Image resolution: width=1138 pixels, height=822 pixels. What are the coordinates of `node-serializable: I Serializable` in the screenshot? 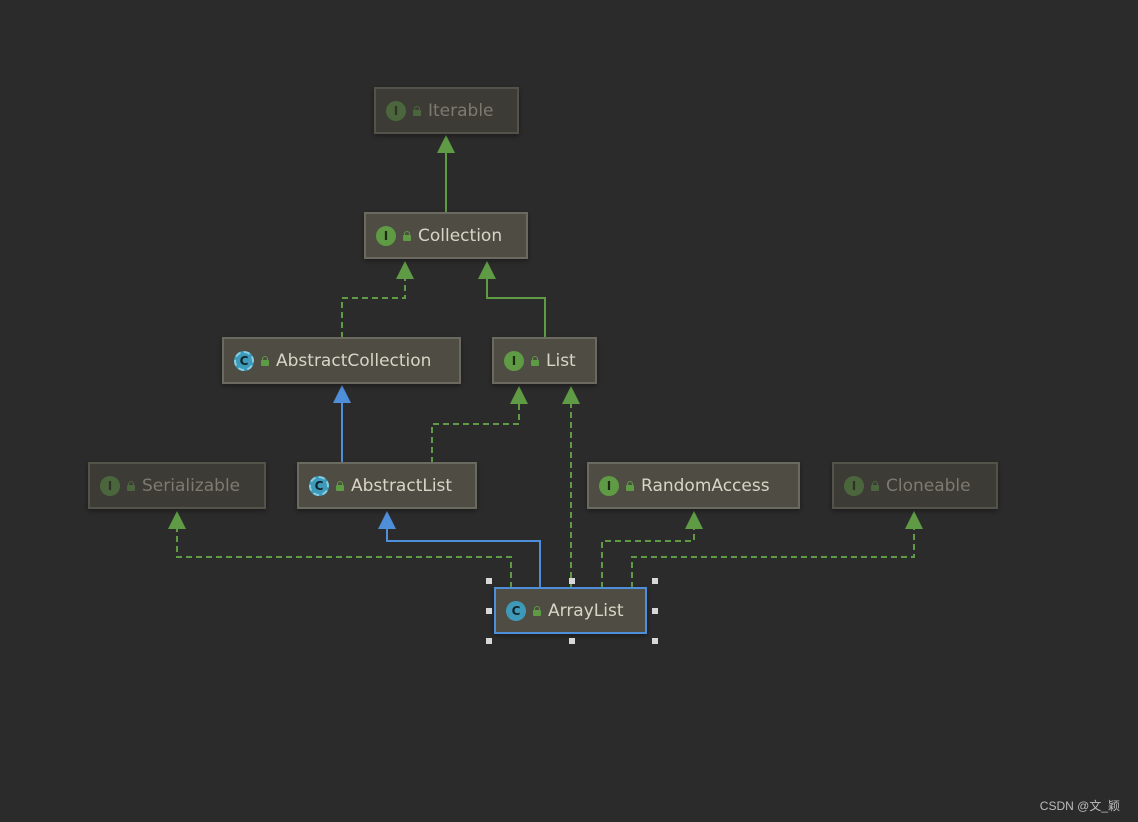 It's located at (177, 485).